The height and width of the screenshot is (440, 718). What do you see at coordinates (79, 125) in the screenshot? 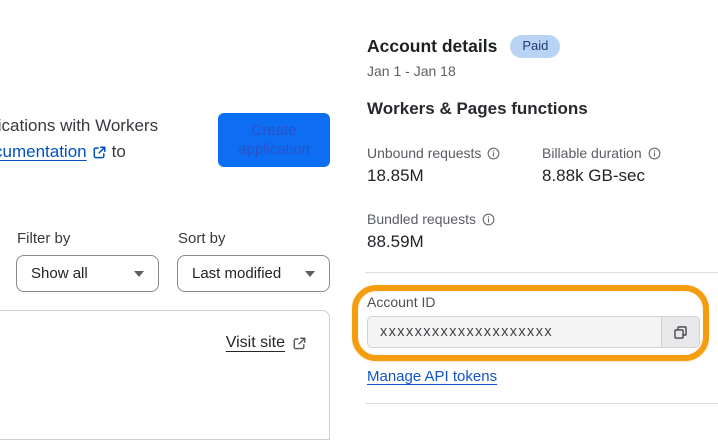
I see `intro-line-1: lications with Workers` at bounding box center [79, 125].